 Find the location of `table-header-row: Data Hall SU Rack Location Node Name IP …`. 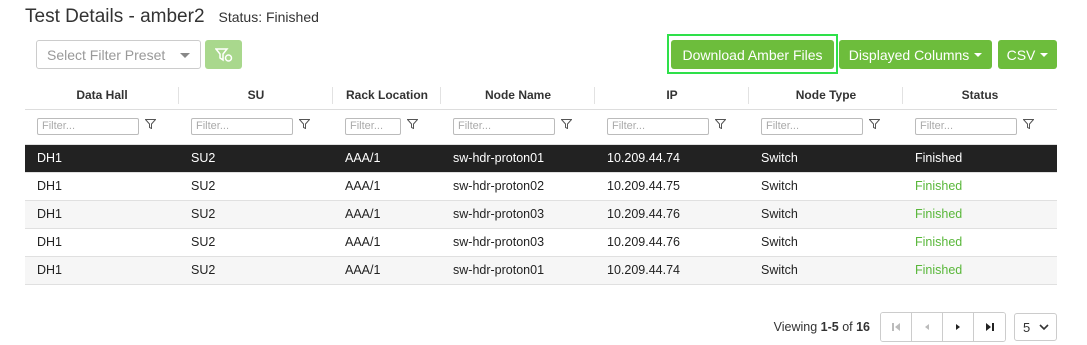

table-header-row: Data Hall SU Rack Location Node Name IP … is located at coordinates (541, 96).